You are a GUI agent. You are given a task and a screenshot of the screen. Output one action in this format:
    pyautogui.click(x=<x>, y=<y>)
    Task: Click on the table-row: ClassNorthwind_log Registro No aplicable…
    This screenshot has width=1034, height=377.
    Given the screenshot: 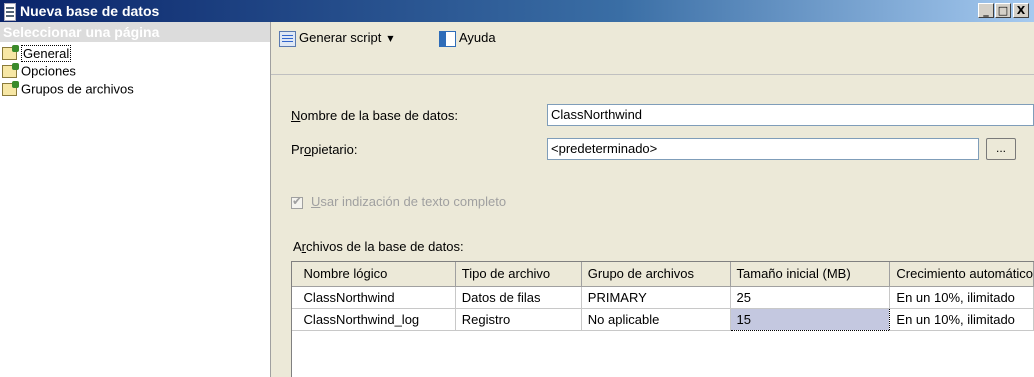 What is the action you would take?
    pyautogui.click(x=663, y=319)
    